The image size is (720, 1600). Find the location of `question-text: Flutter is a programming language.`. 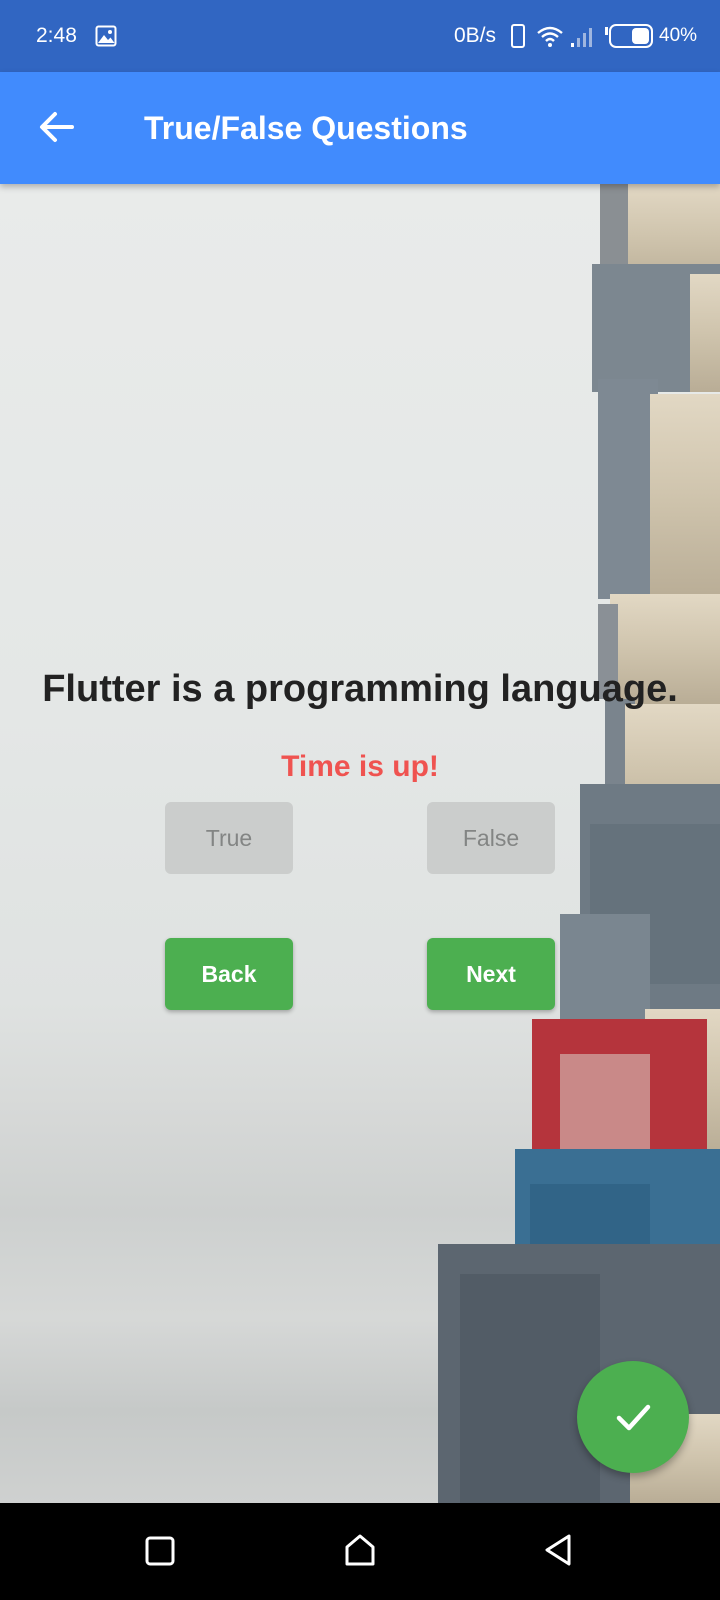

question-text: Flutter is a programming language. is located at coordinates (360, 689).